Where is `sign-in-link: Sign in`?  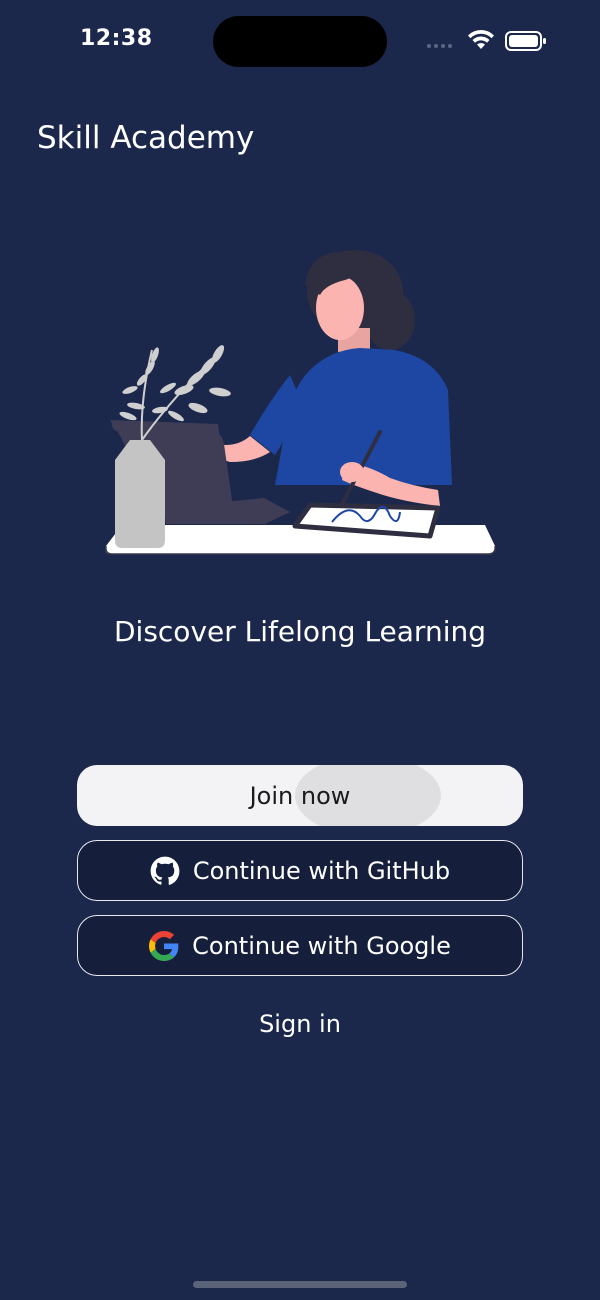
sign-in-link: Sign in is located at coordinates (300, 1024).